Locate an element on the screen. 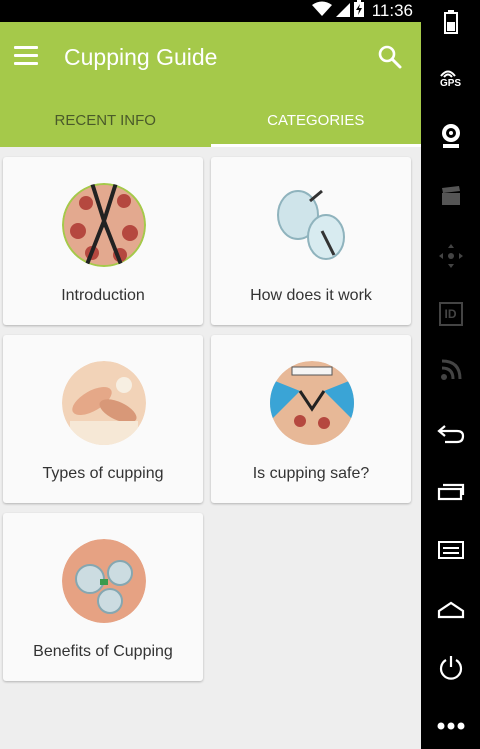  status-icons: 11:36 is located at coordinates (362, 11).